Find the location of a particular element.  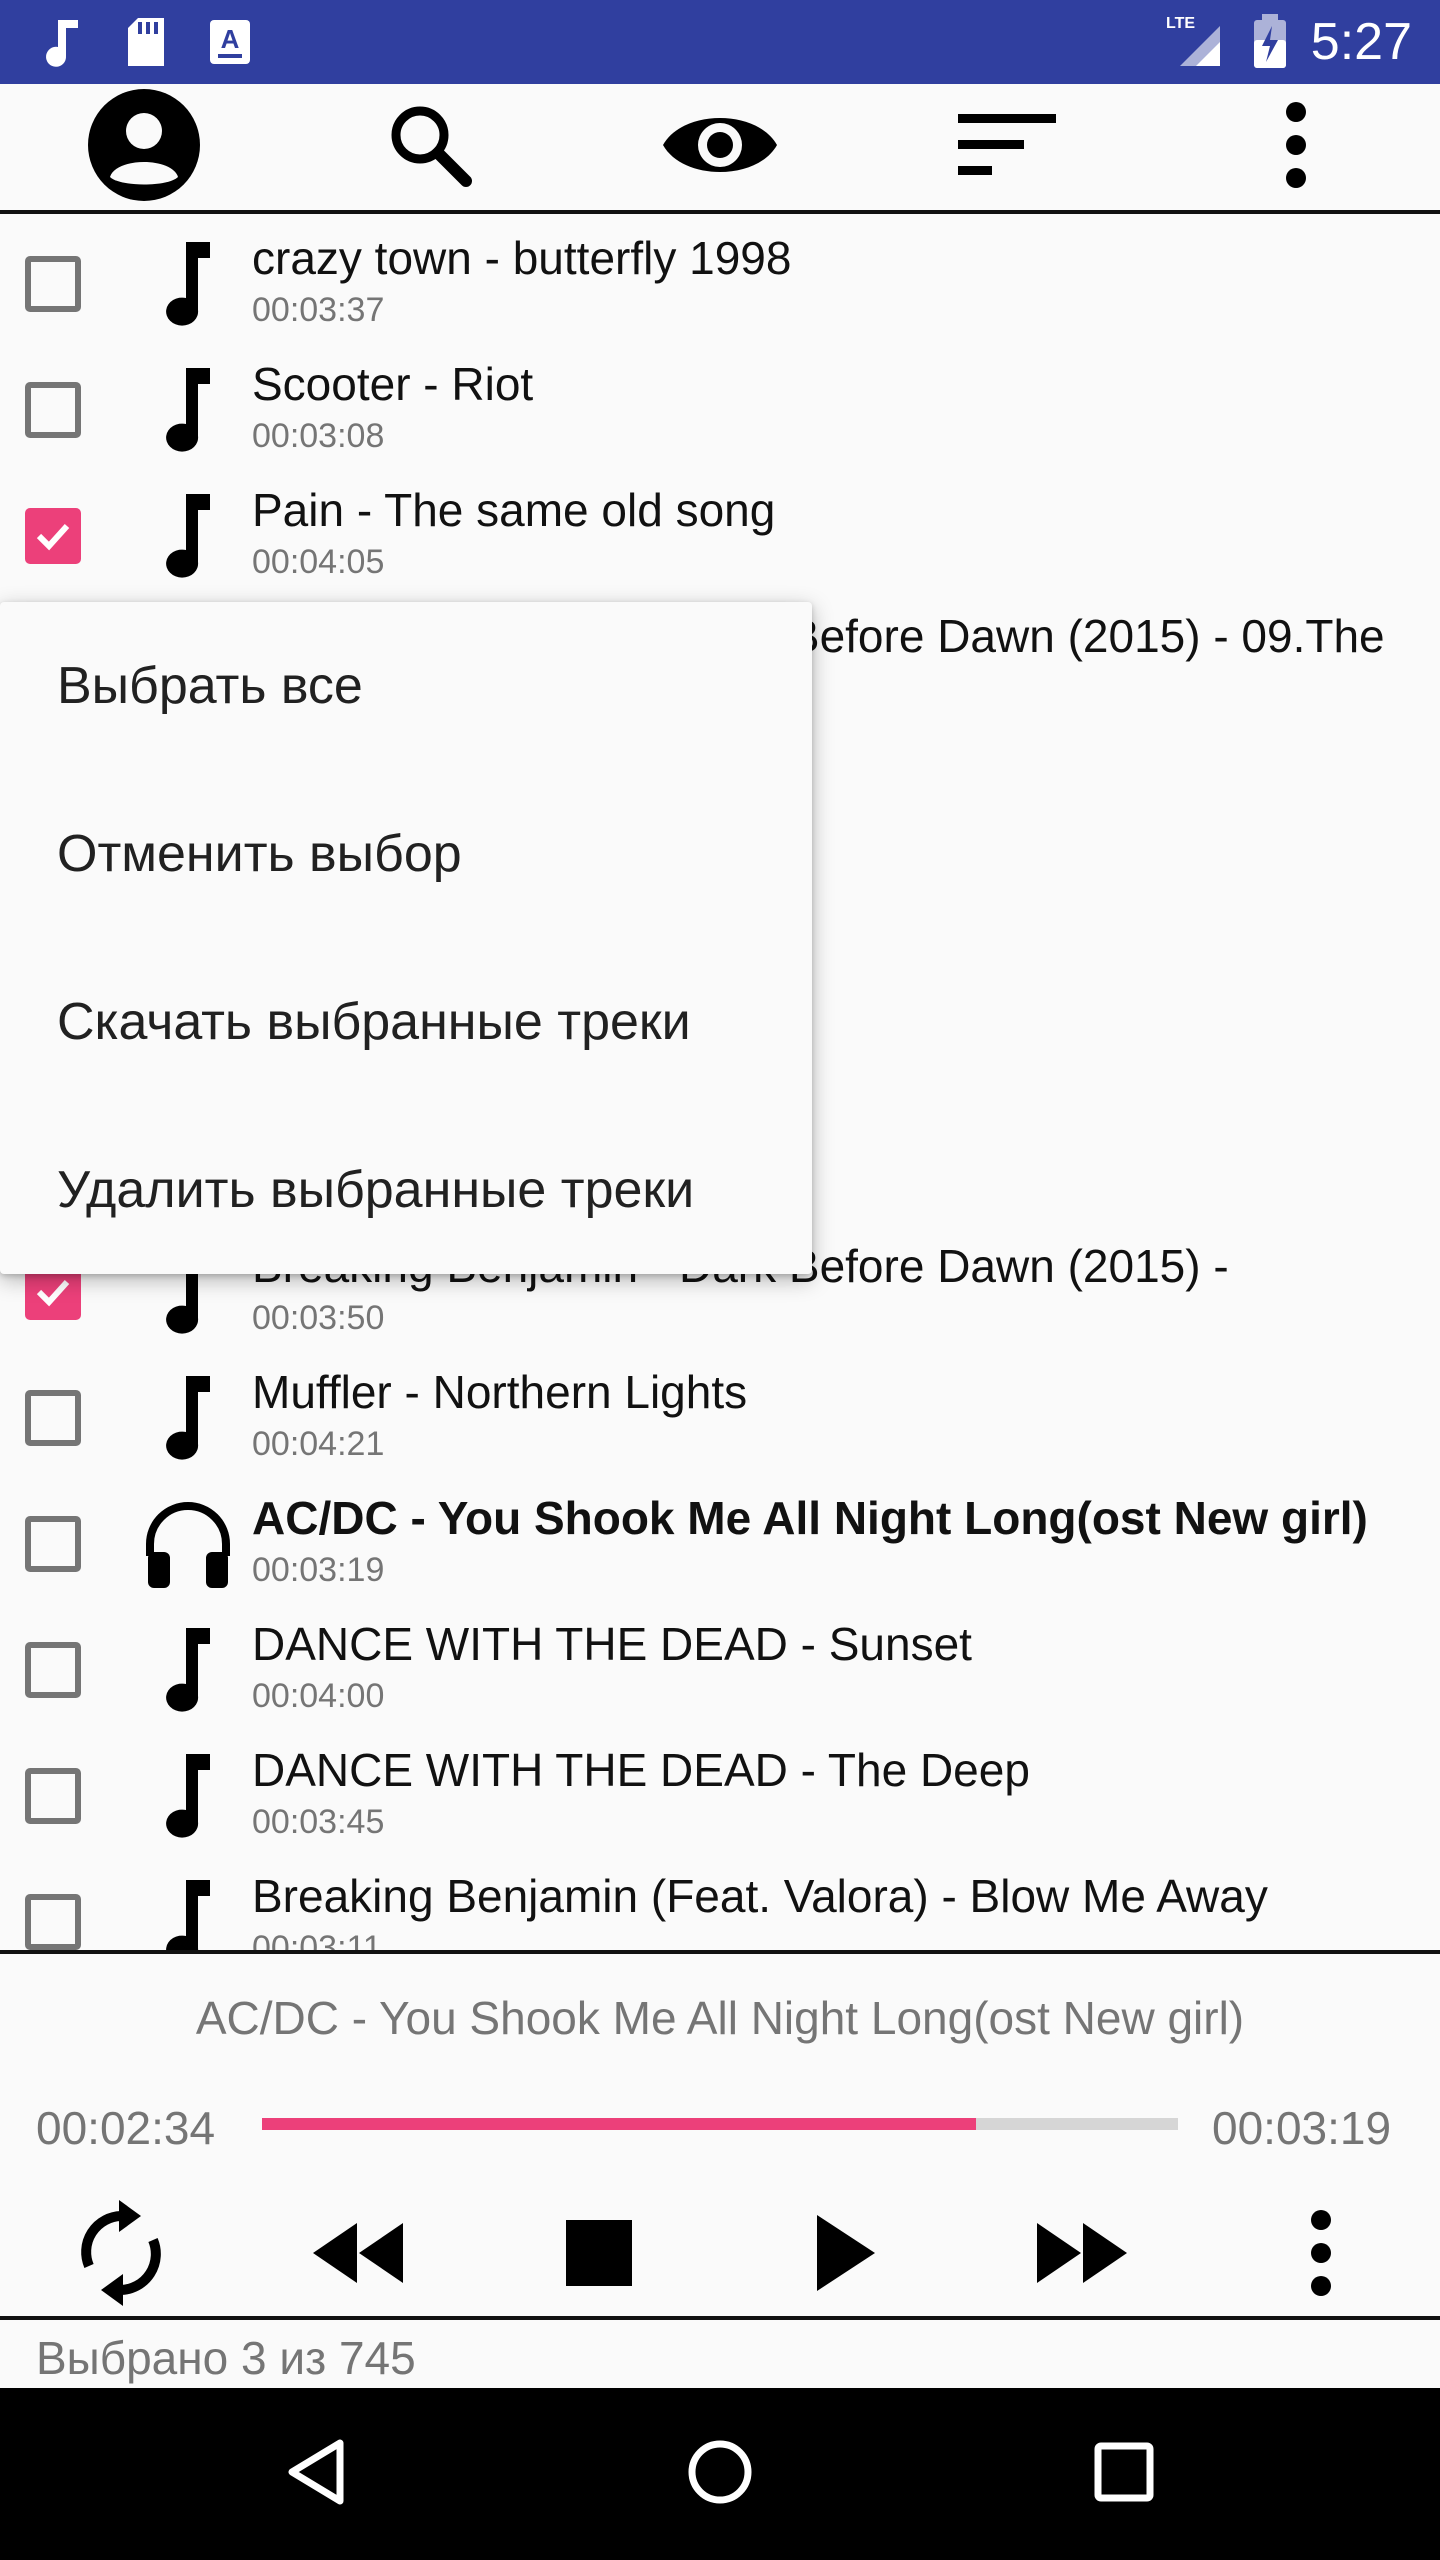

overflow-menu-button is located at coordinates (1296, 147).